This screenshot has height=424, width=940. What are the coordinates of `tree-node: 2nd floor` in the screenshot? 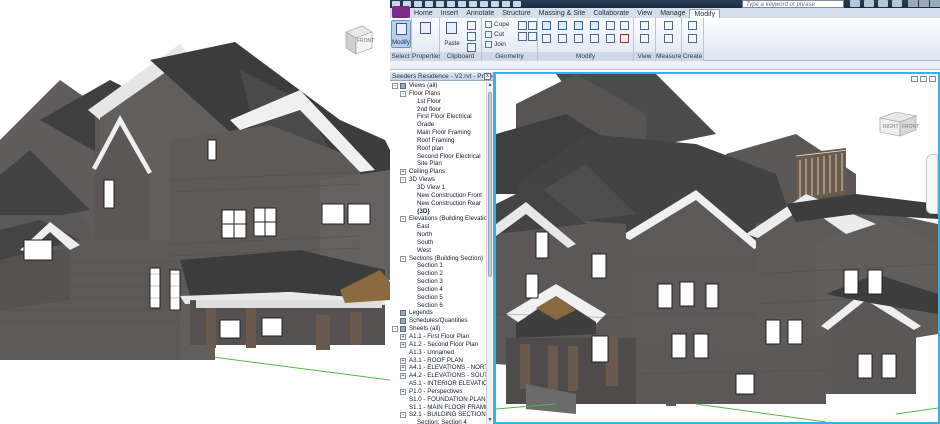 It's located at (438, 110).